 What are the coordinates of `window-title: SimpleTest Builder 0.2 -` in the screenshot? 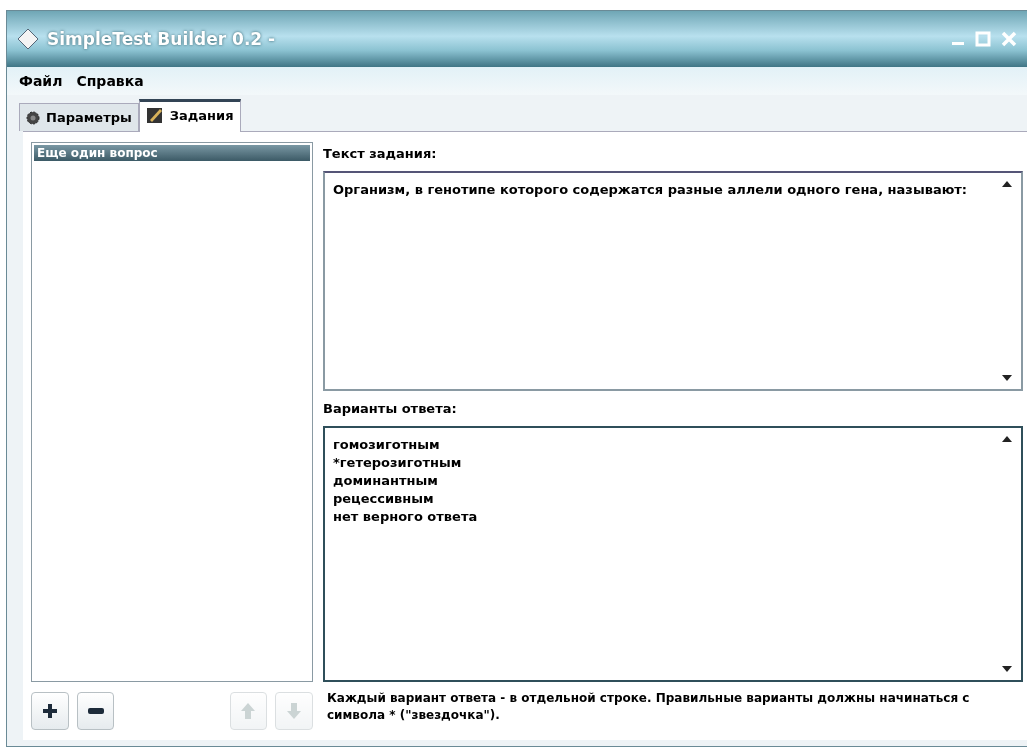 It's located at (162, 39).